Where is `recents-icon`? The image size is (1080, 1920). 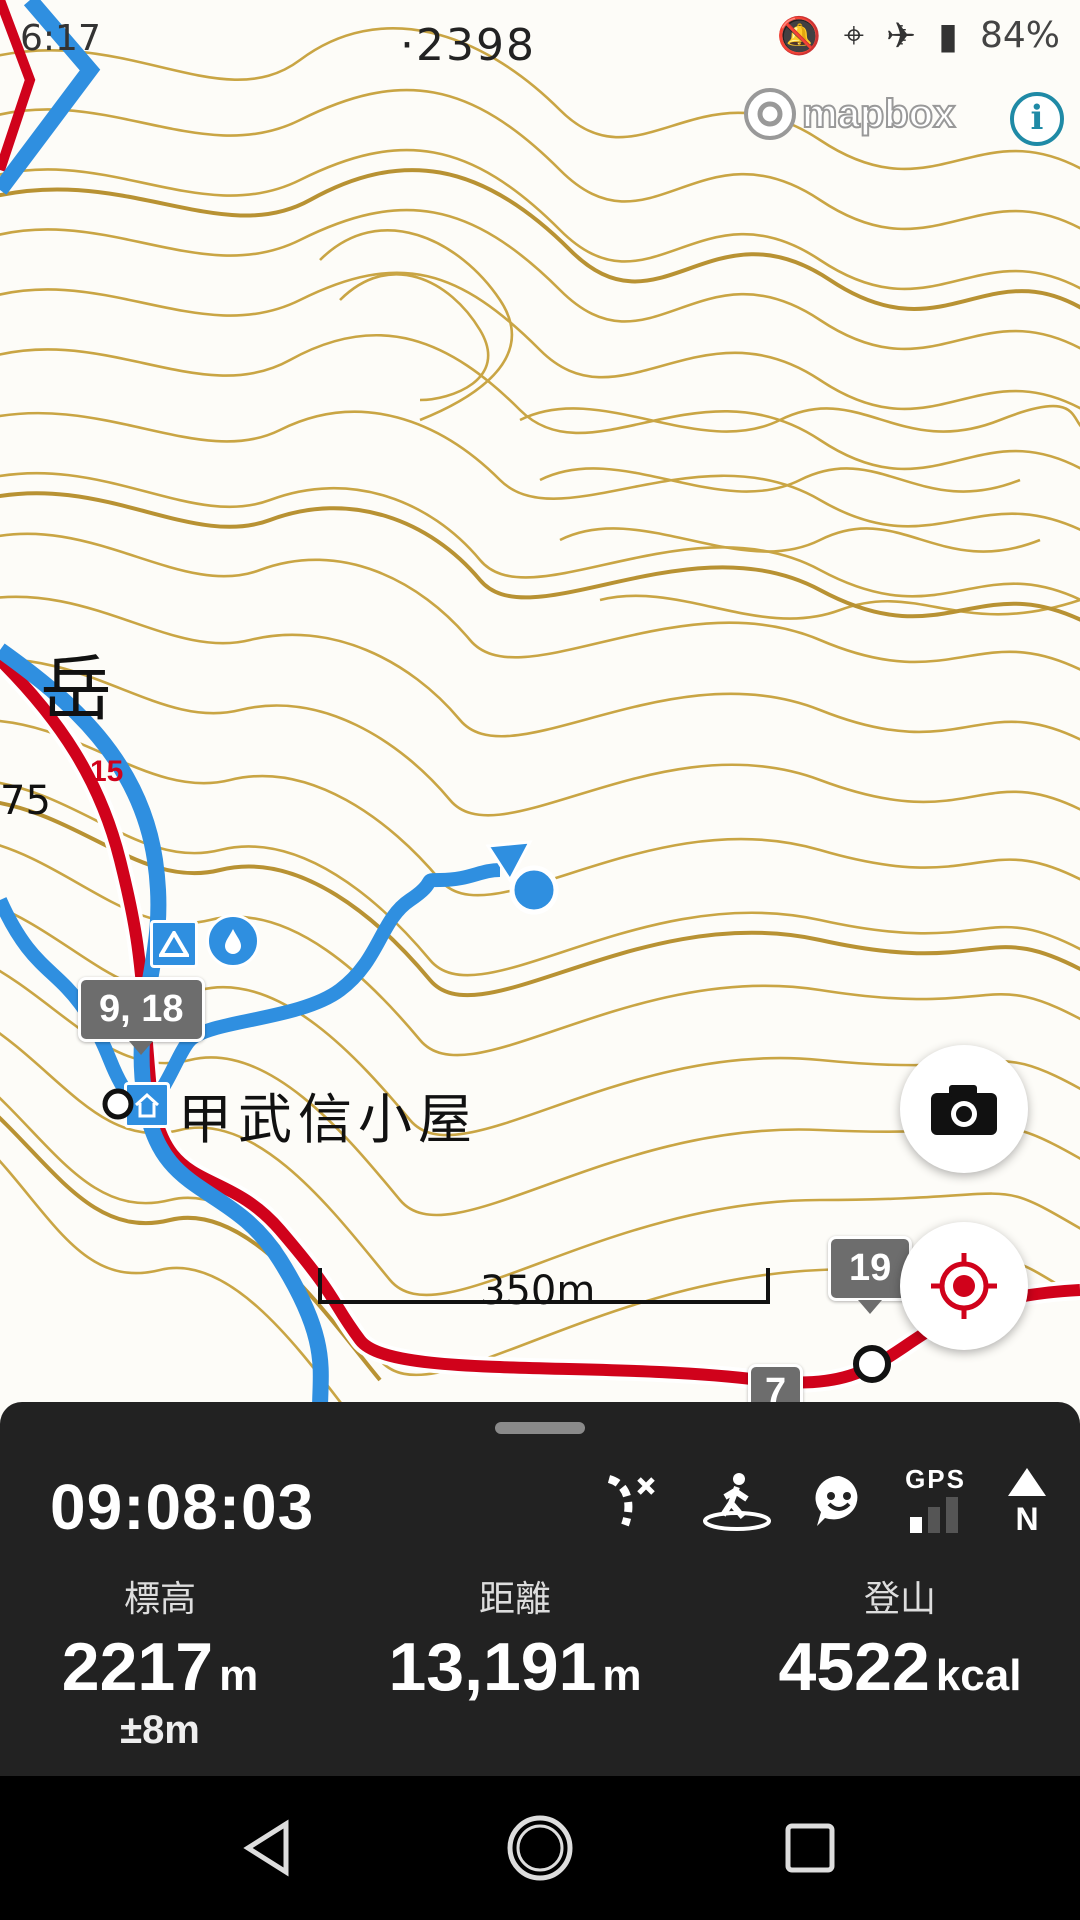 recents-icon is located at coordinates (810, 1848).